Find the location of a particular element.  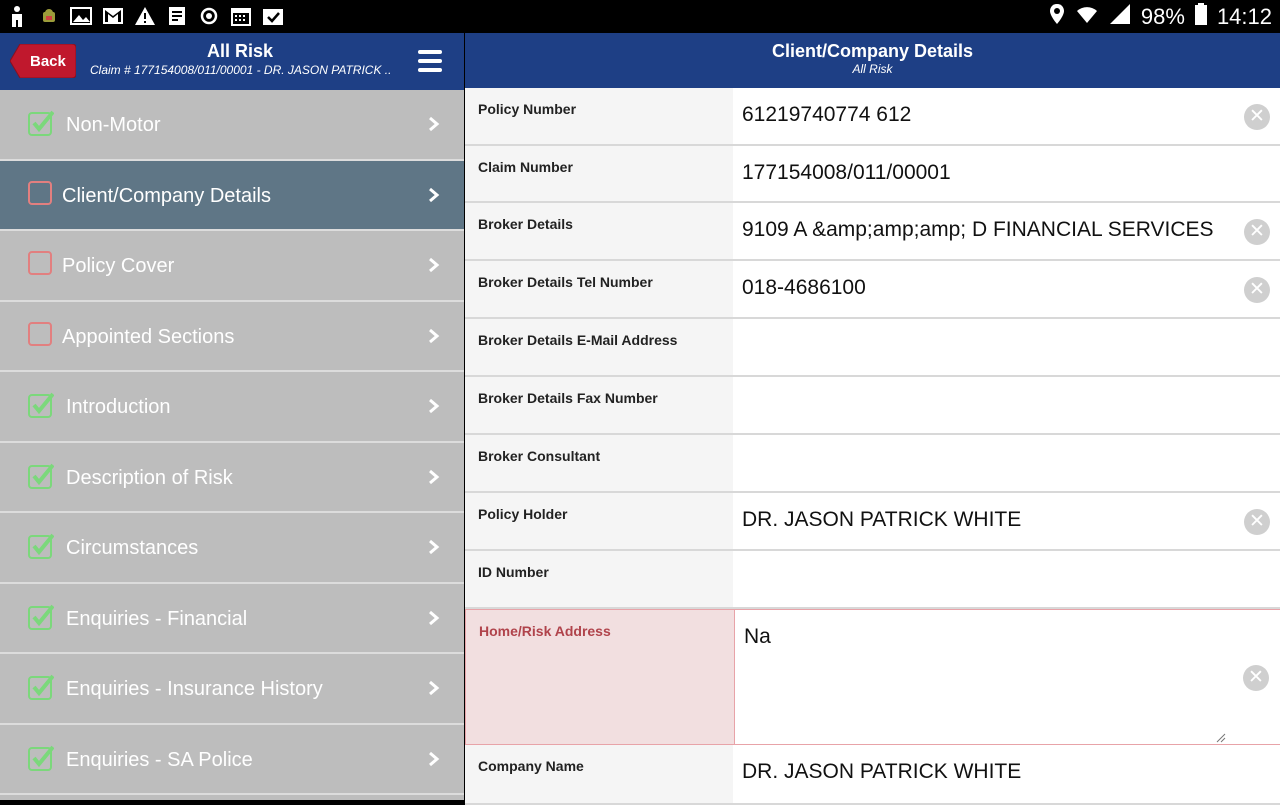

nav-item: Non-Motor is located at coordinates (232, 125).